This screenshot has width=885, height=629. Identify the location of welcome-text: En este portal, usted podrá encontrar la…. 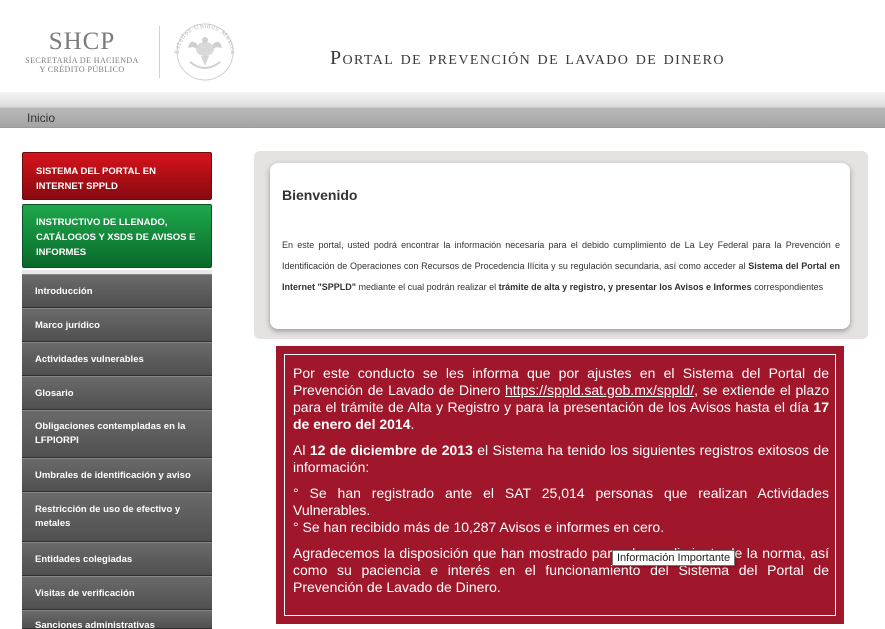
(561, 266).